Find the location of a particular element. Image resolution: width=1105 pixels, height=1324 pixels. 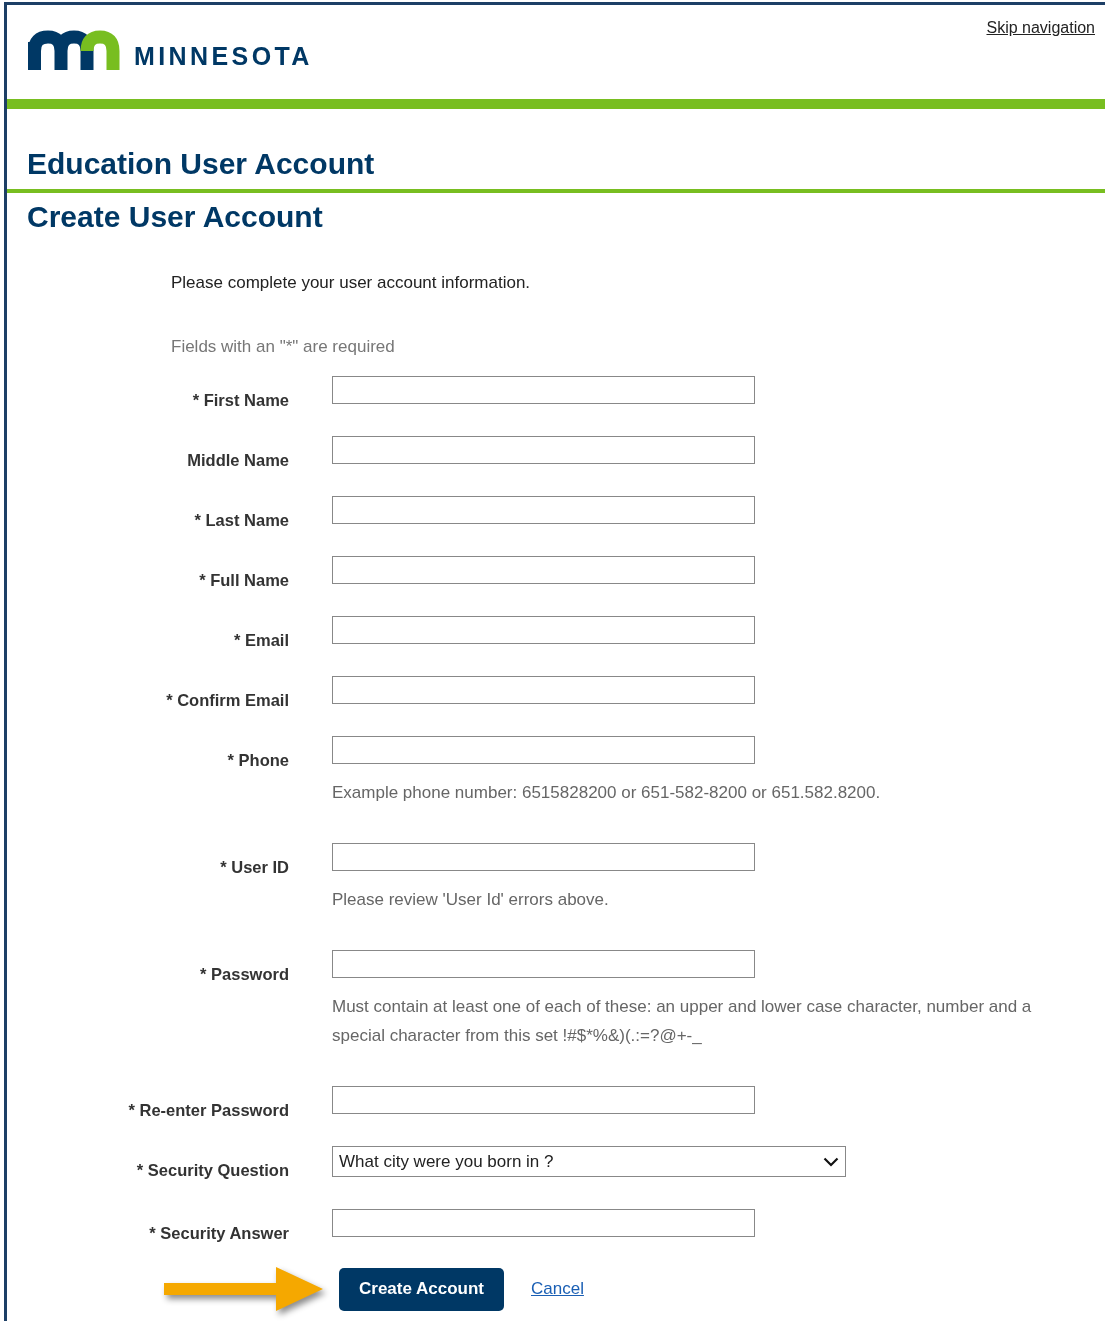

field-label: Middle Name is located at coordinates (237, 460).